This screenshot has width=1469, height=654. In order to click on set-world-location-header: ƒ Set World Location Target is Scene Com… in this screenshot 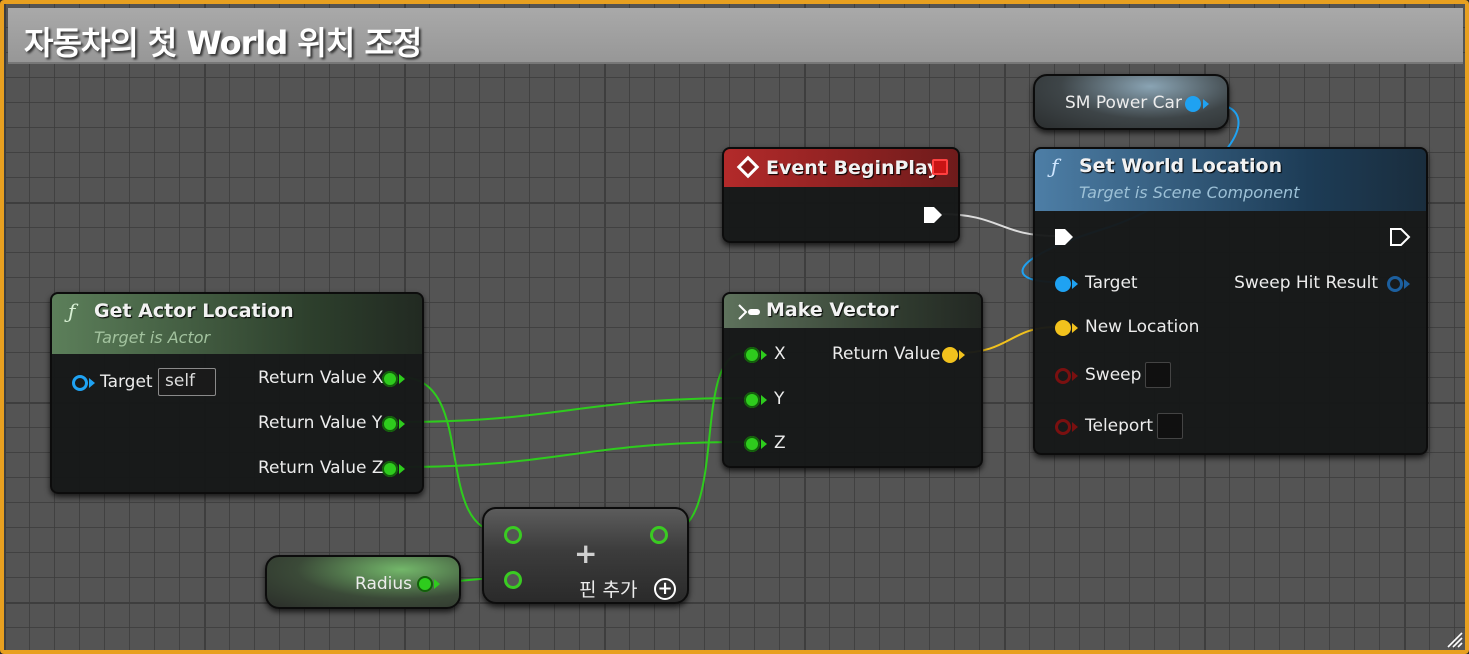, I will do `click(1230, 180)`.